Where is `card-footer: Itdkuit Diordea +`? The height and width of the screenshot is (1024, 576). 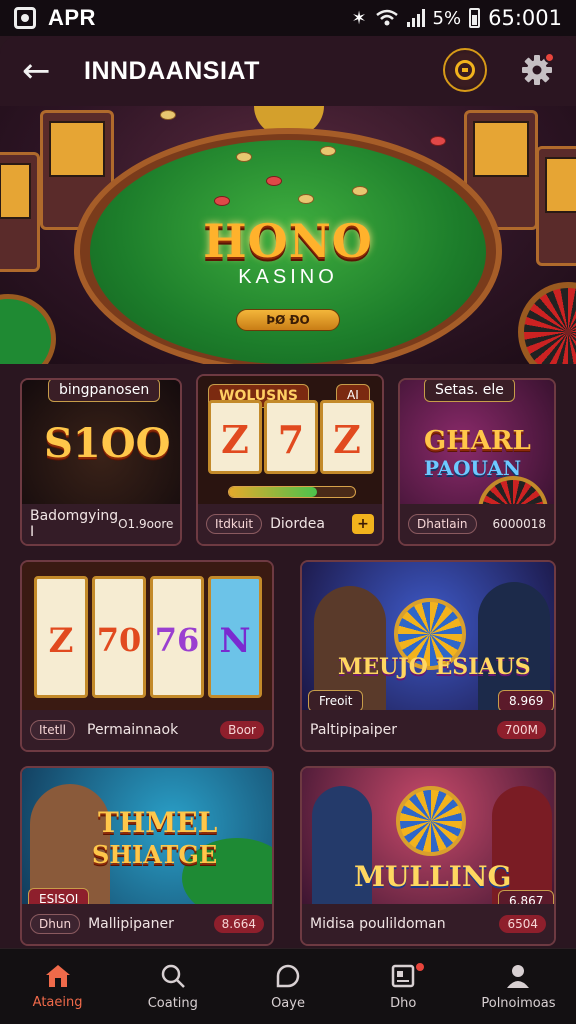 card-footer: Itdkuit Diordea + is located at coordinates (290, 524).